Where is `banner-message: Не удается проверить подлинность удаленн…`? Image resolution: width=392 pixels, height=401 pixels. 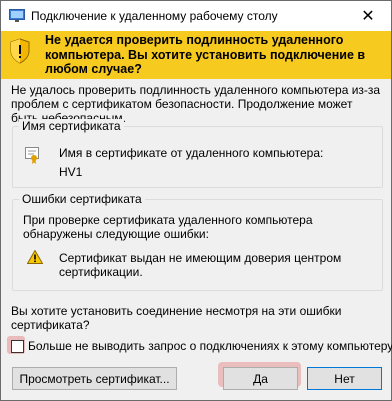 banner-message: Не удается проверить подлинность удаленн… is located at coordinates (205, 54).